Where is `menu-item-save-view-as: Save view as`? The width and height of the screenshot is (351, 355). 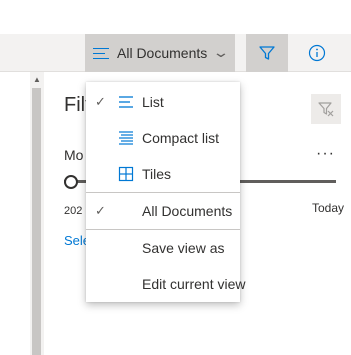
menu-item-save-view-as: Save view as is located at coordinates (163, 248).